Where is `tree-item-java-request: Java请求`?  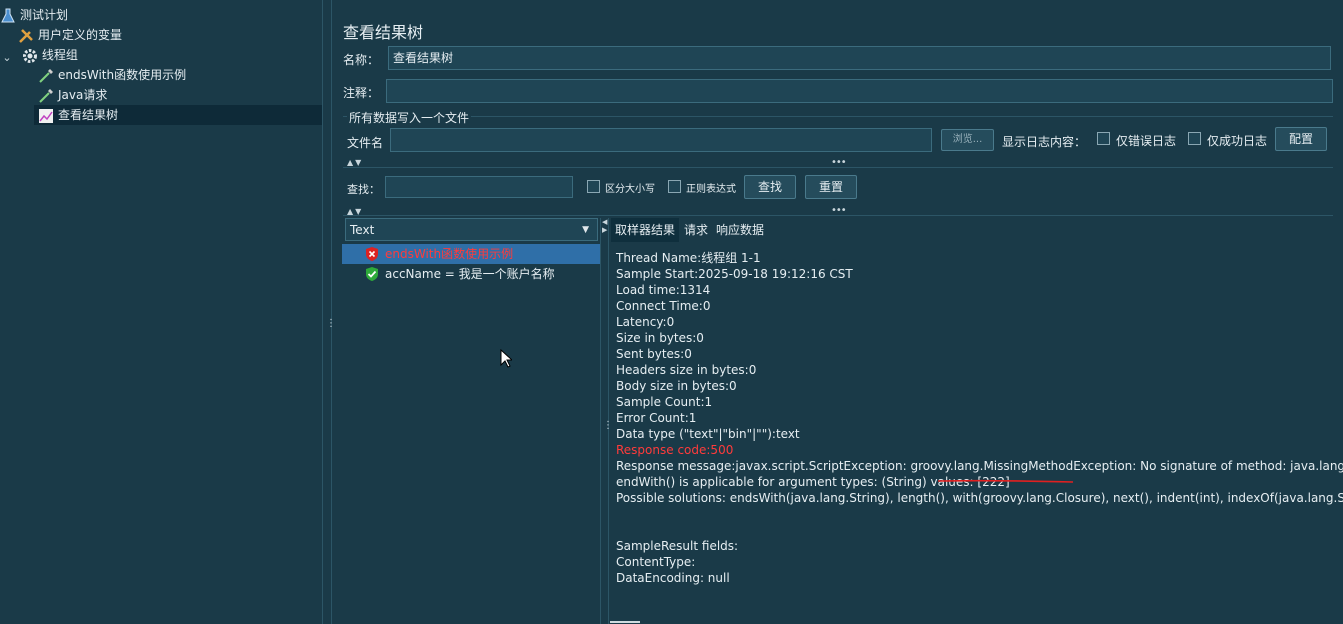
tree-item-java-request: Java请求 is located at coordinates (72, 95).